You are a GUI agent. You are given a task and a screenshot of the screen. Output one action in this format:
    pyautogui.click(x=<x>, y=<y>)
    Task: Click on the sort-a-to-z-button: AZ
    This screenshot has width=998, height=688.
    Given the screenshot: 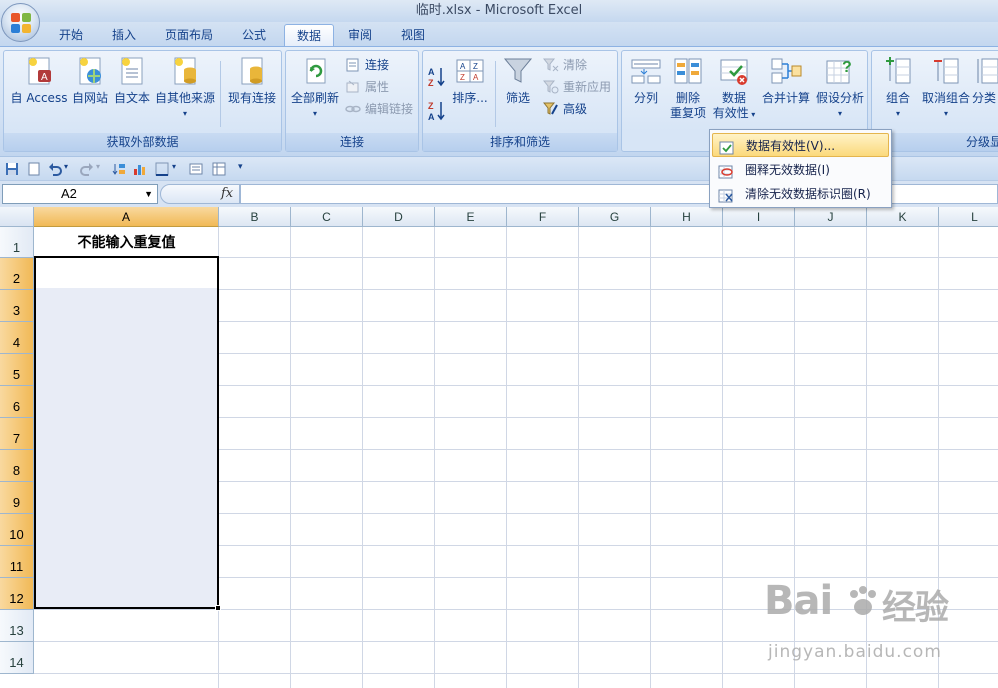 What is the action you would take?
    pyautogui.click(x=437, y=77)
    